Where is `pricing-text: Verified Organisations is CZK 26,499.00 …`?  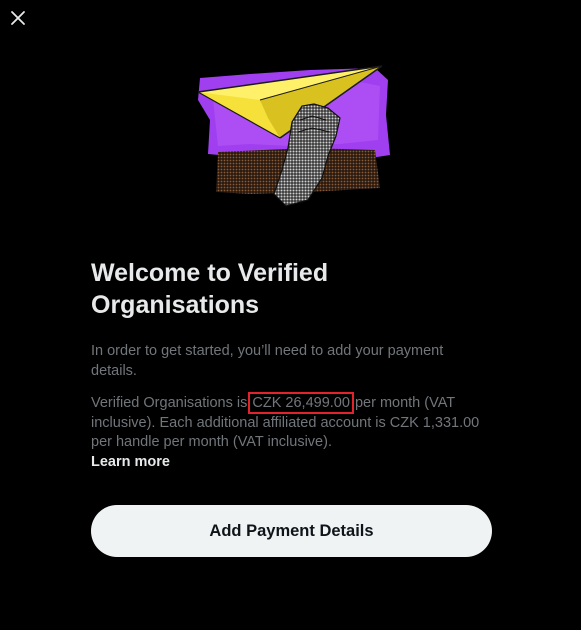 pricing-text: Verified Organisations is CZK 26,499.00 … is located at coordinates (291, 422).